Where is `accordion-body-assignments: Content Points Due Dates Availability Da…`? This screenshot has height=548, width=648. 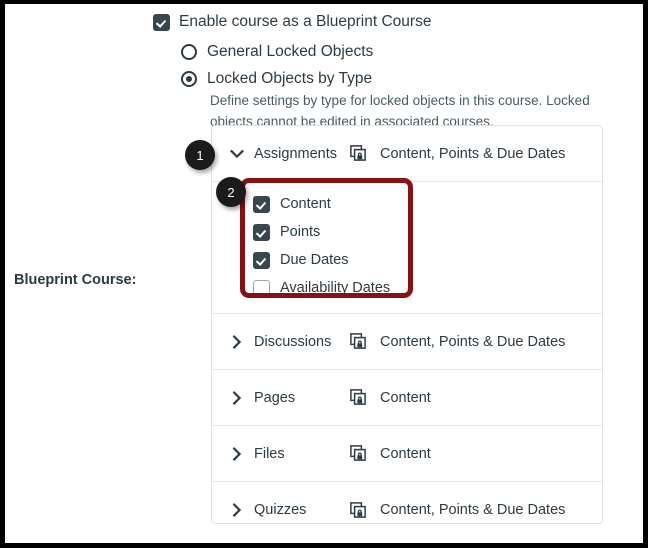 accordion-body-assignments: Content Points Due Dates Availability Da… is located at coordinates (407, 248).